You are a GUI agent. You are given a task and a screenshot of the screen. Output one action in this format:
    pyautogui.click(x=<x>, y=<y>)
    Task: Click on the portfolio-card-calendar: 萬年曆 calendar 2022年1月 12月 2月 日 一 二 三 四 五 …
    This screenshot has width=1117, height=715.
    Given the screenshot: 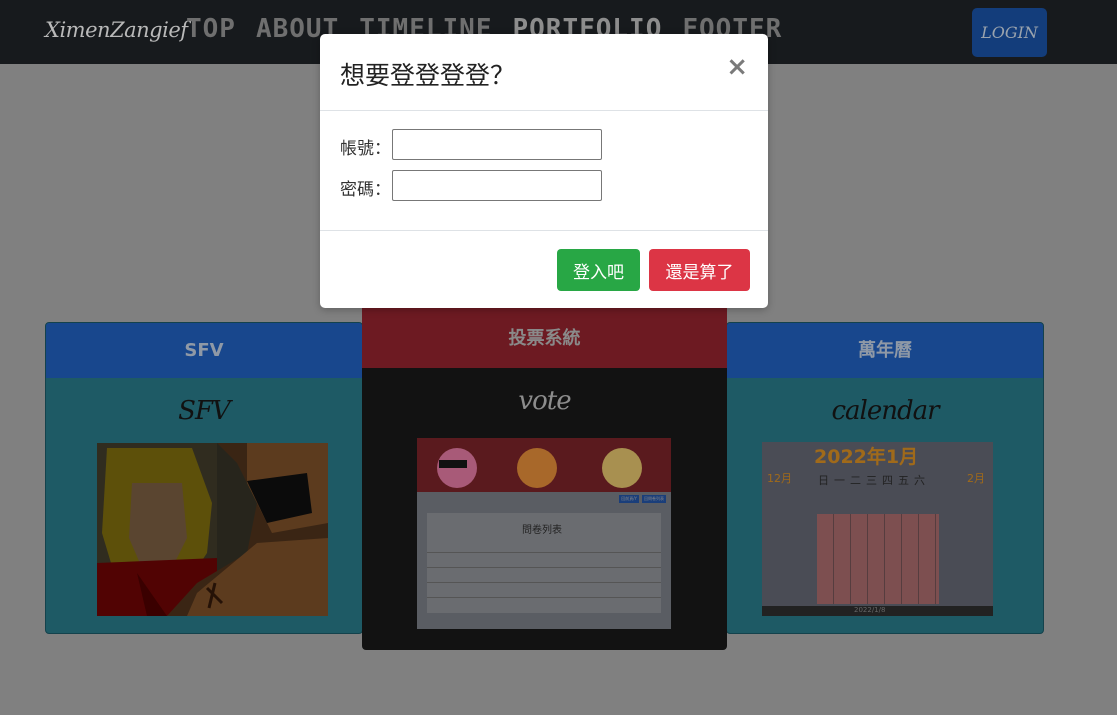 What is the action you would take?
    pyautogui.click(x=885, y=478)
    